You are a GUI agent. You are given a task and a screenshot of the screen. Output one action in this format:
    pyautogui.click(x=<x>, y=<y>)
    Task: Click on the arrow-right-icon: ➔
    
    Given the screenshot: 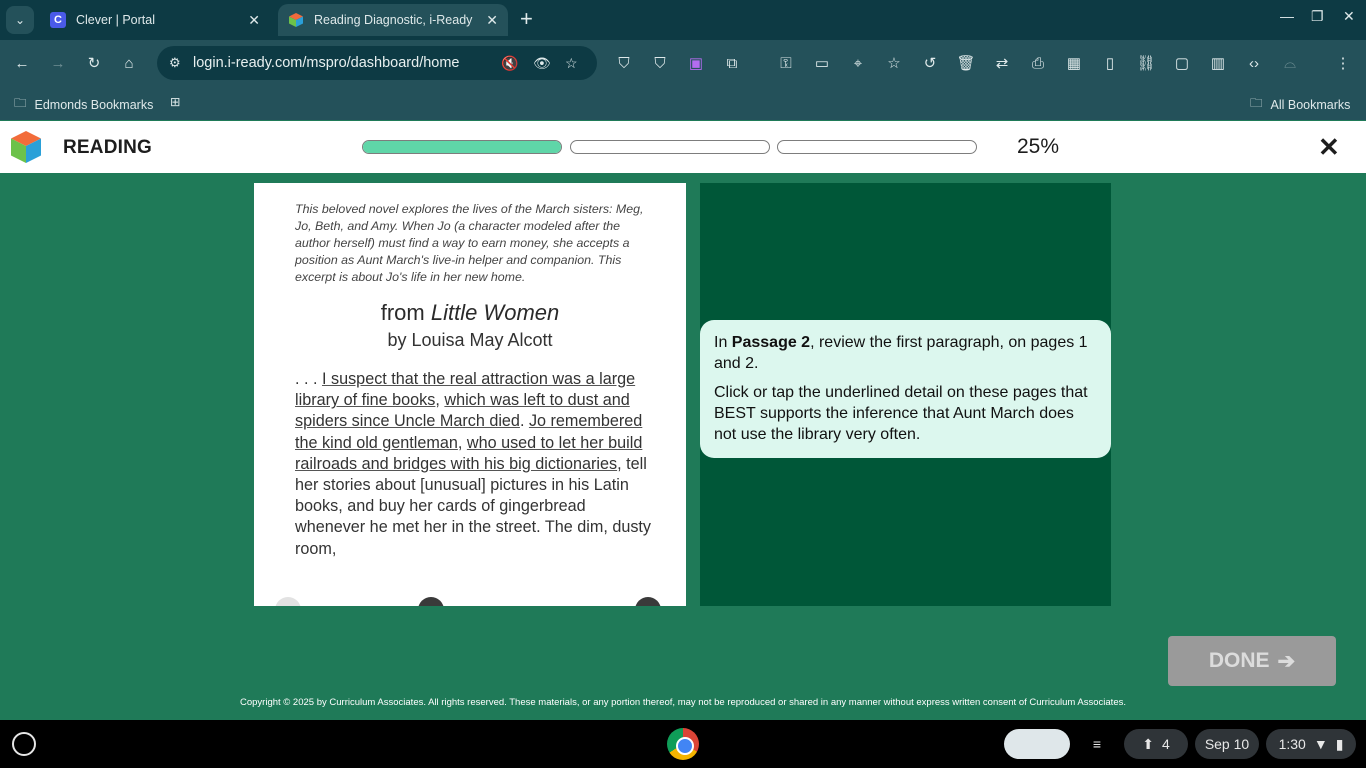 What is the action you would take?
    pyautogui.click(x=1286, y=661)
    